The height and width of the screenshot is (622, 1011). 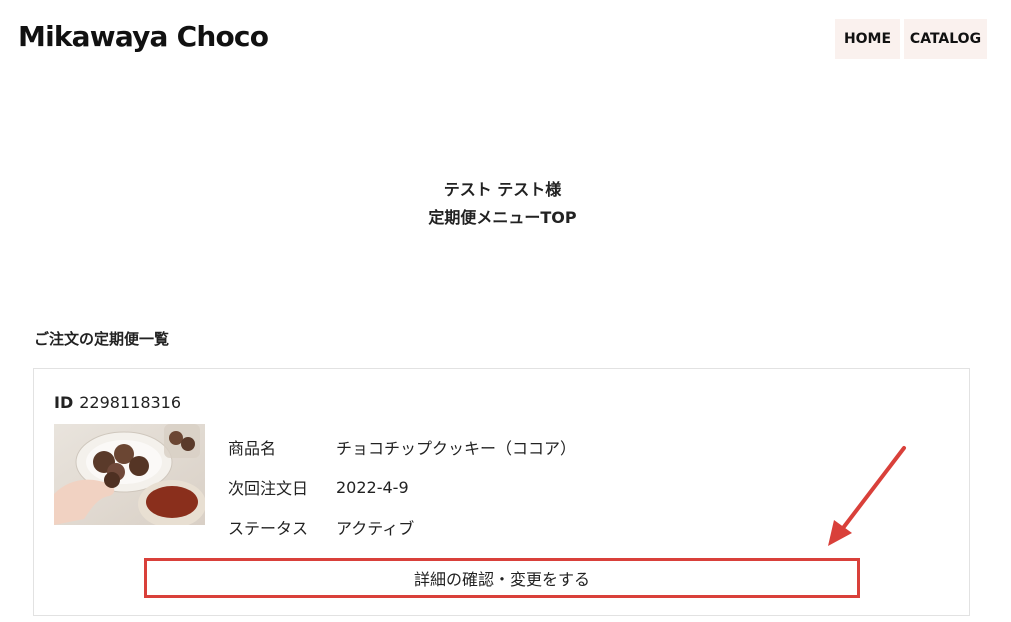 I want to click on product-name-value: チョコチップクッキー（ココア）, so click(x=456, y=448).